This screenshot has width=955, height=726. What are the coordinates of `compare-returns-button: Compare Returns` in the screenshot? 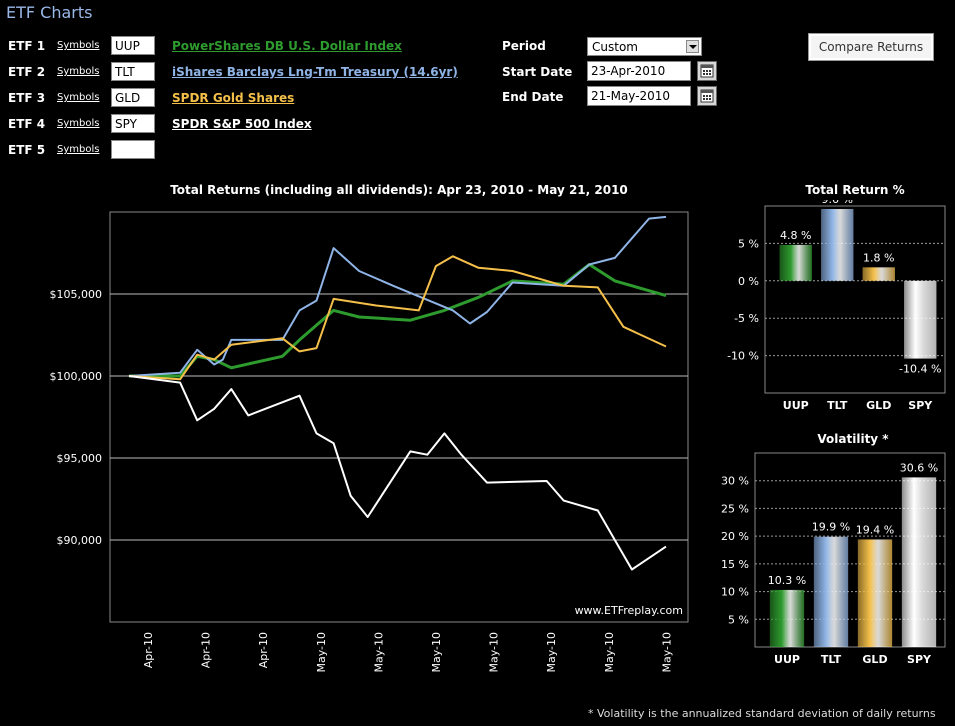 It's located at (871, 47).